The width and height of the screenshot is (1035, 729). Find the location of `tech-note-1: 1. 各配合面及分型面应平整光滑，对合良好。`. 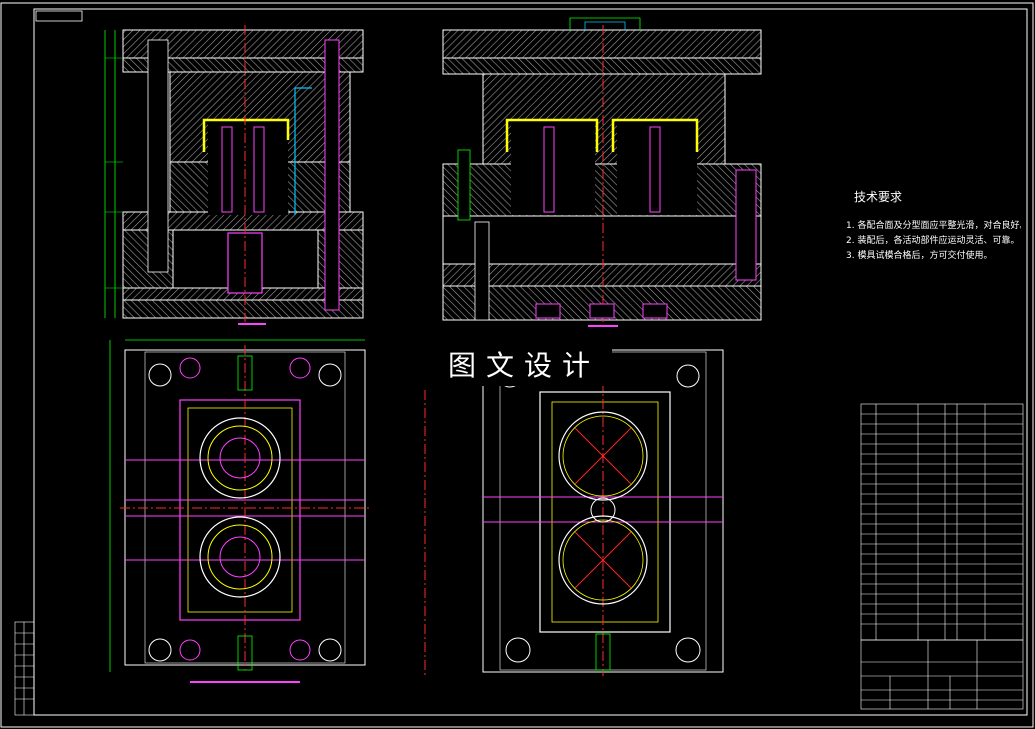

tech-note-1: 1. 各配合面及分型面应平整光滑，对合良好。 is located at coordinates (933, 226).